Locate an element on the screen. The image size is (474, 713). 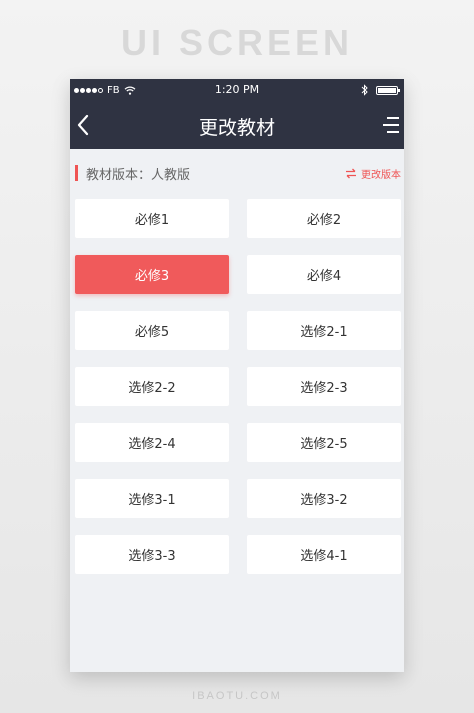
option-button: 必修1 is located at coordinates (152, 218).